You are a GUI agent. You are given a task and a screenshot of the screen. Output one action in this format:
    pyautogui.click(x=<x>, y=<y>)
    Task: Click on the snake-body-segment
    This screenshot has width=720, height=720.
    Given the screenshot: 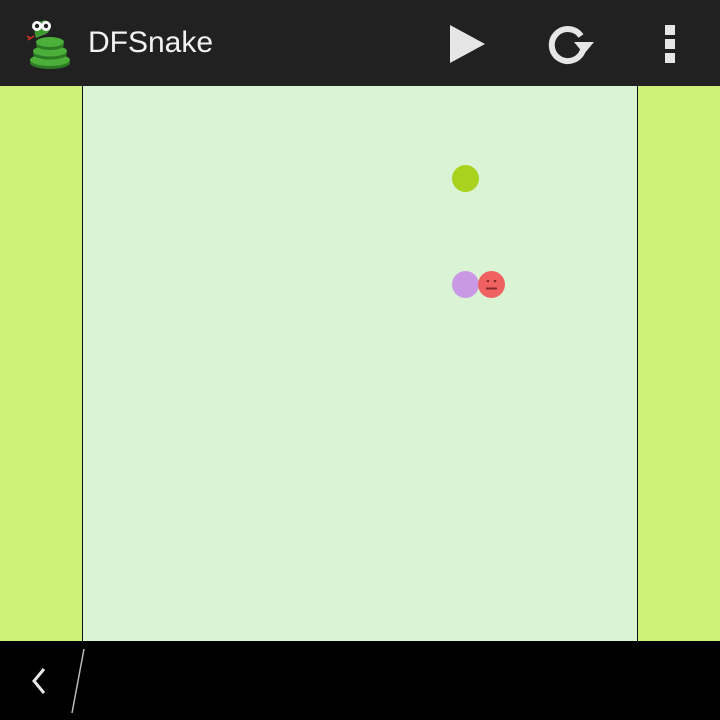 What is the action you would take?
    pyautogui.click(x=465, y=284)
    